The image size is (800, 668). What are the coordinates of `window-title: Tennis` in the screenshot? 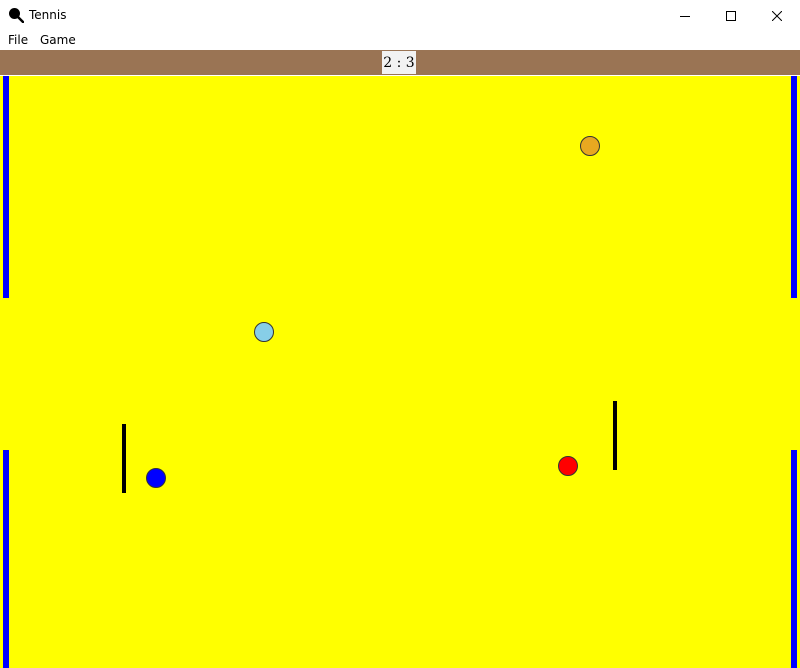 It's located at (48, 15).